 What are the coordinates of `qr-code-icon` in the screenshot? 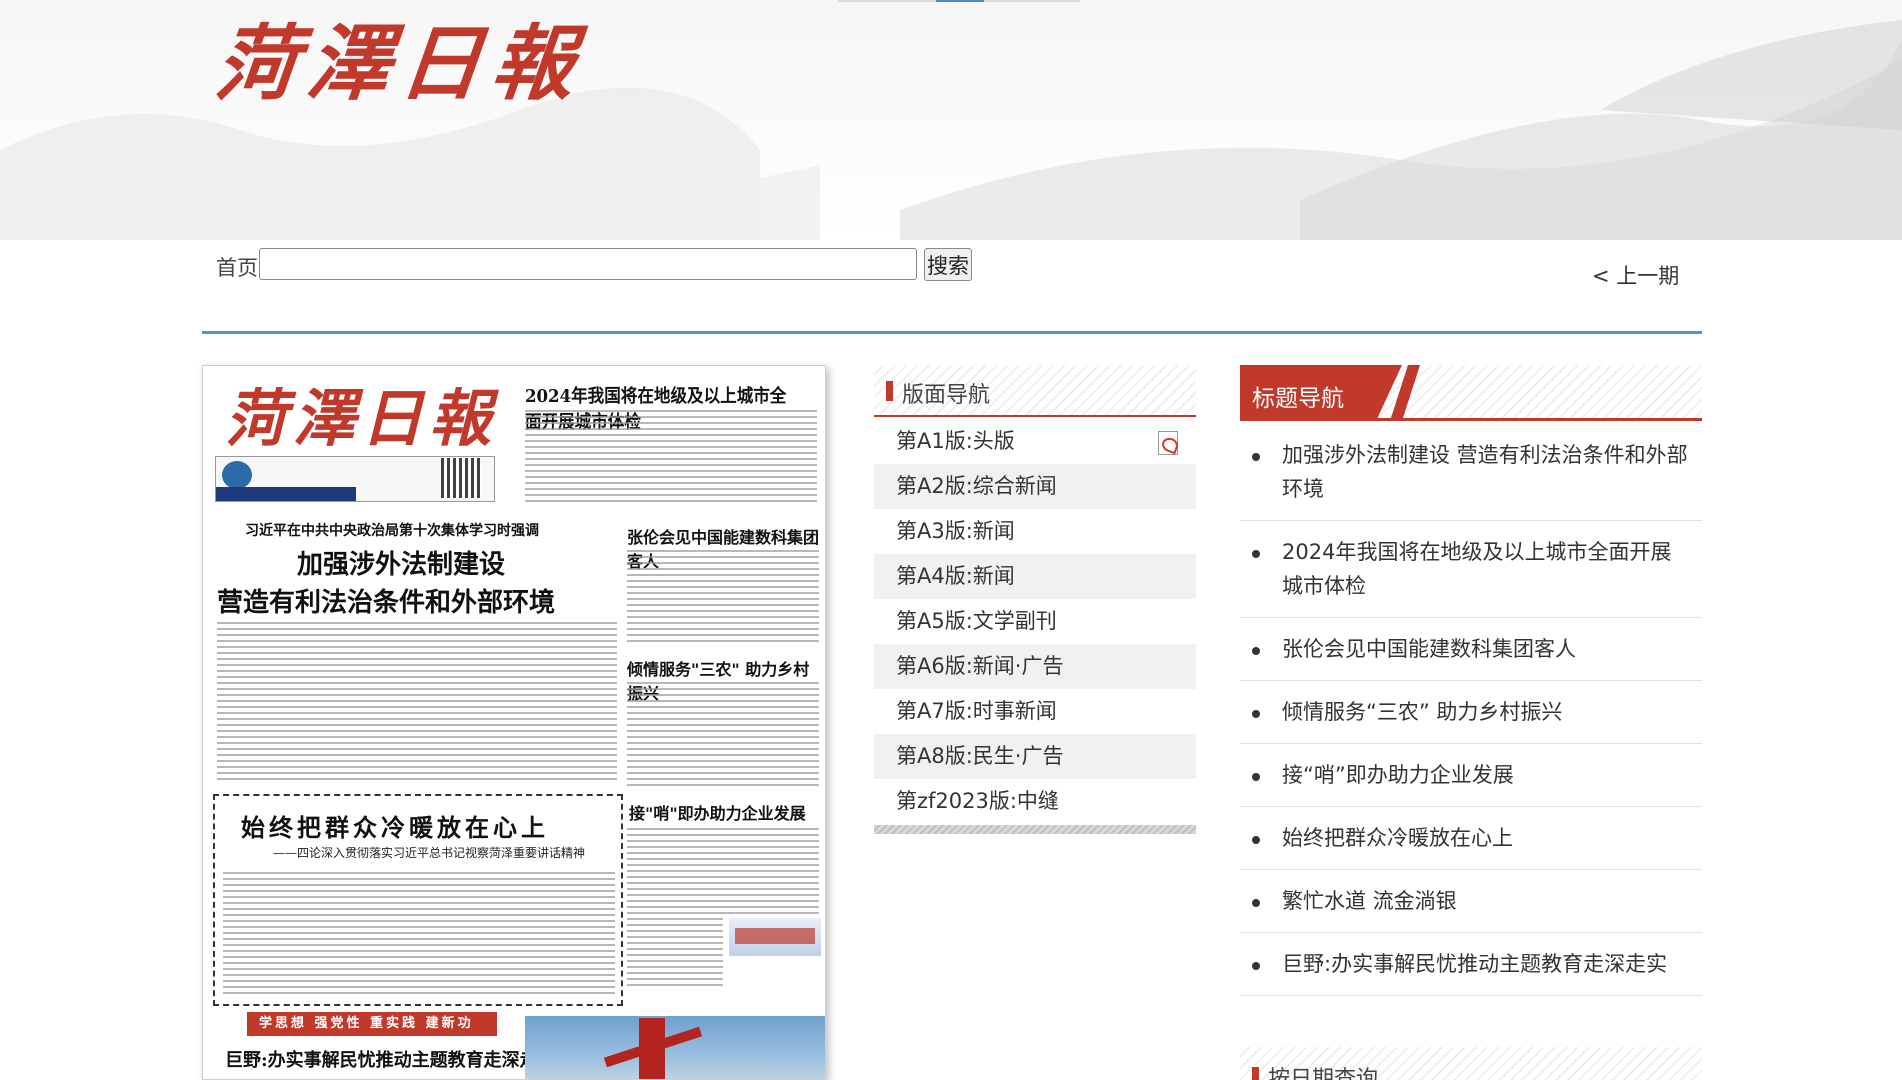 It's located at (461, 478).